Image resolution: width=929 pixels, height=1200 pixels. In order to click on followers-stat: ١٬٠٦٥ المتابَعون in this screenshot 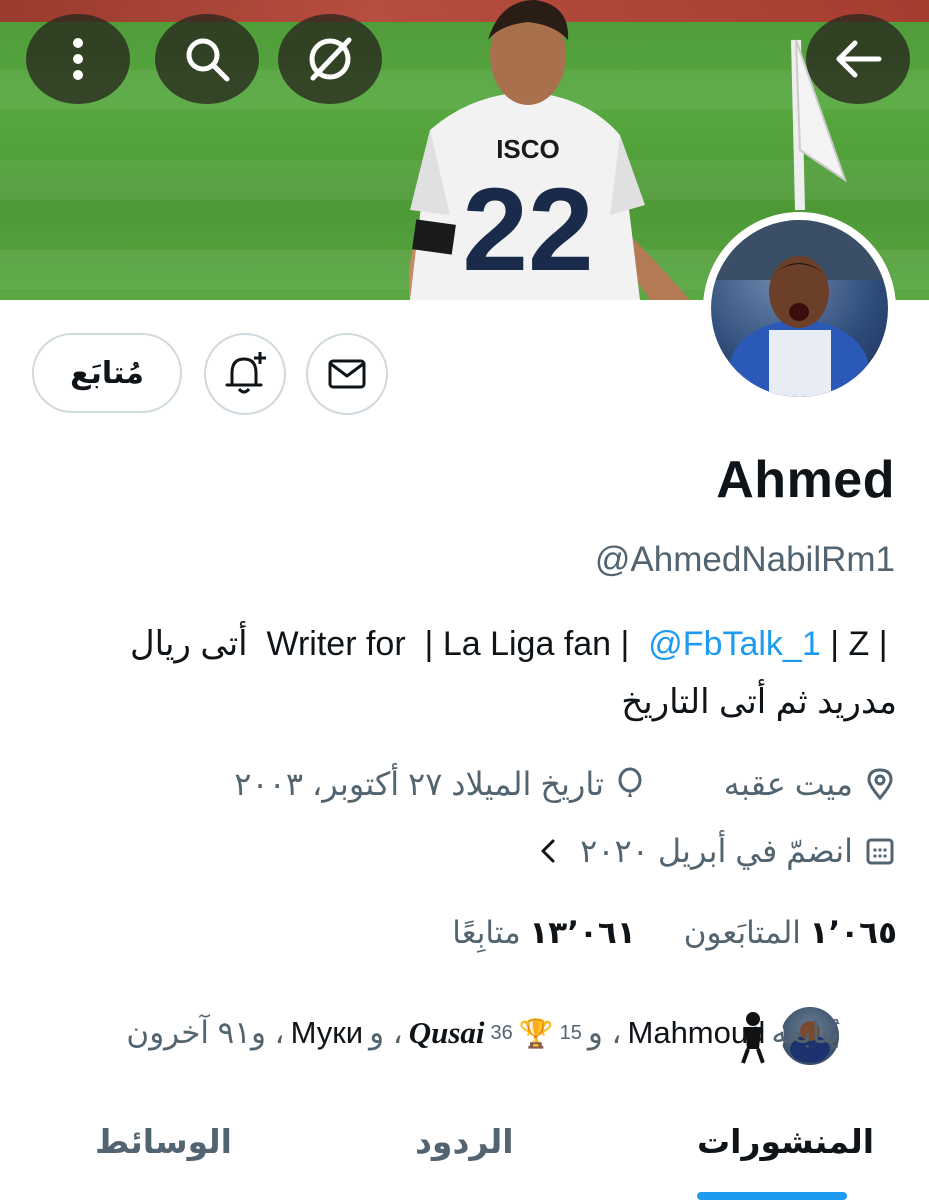, I will do `click(790, 933)`.